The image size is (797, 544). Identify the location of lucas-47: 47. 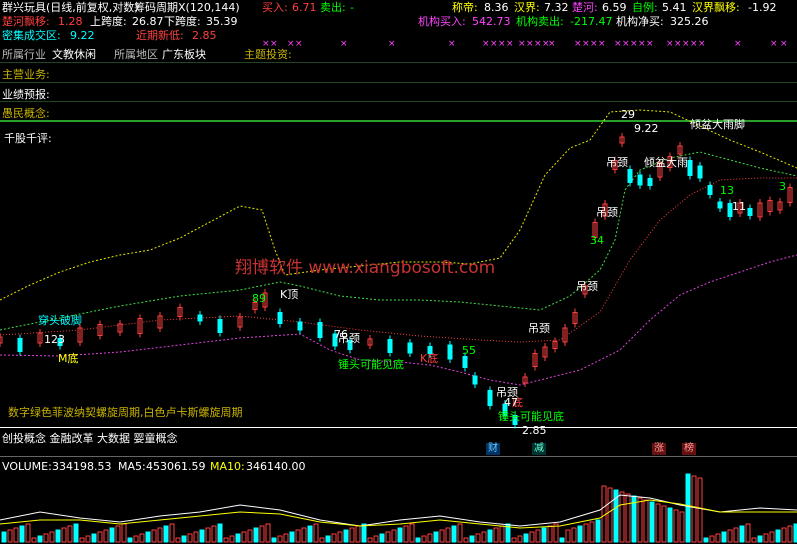
(511, 402).